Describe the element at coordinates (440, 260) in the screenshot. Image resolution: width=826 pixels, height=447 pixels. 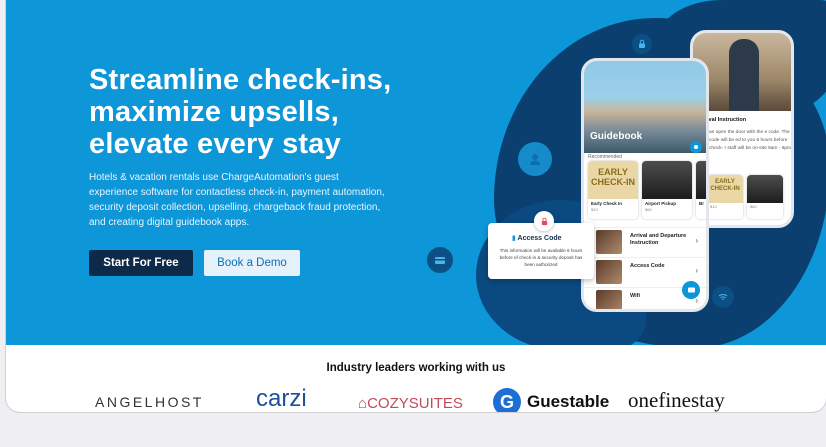
I see `payment-icon` at that location.